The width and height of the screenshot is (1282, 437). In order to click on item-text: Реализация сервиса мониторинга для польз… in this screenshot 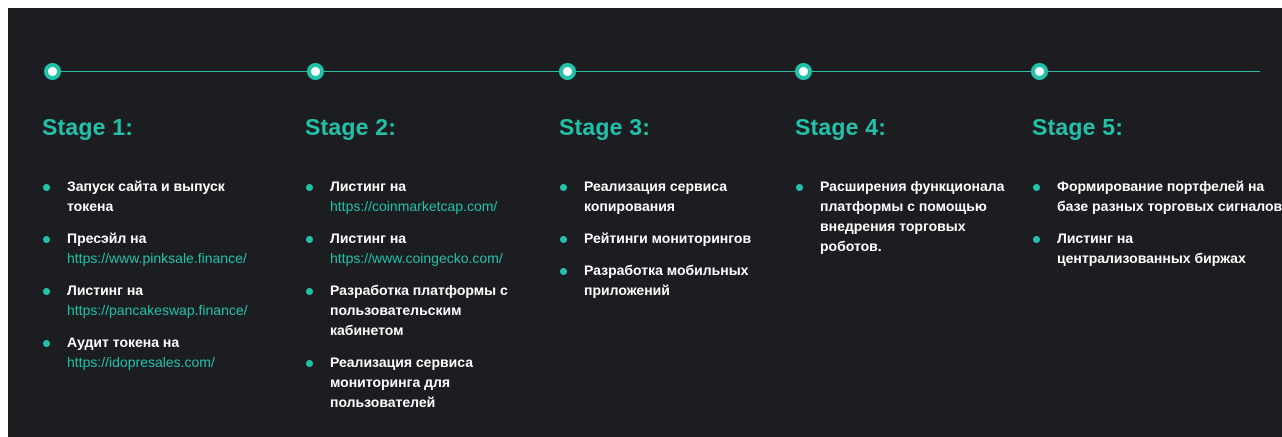, I will do `click(401, 382)`.